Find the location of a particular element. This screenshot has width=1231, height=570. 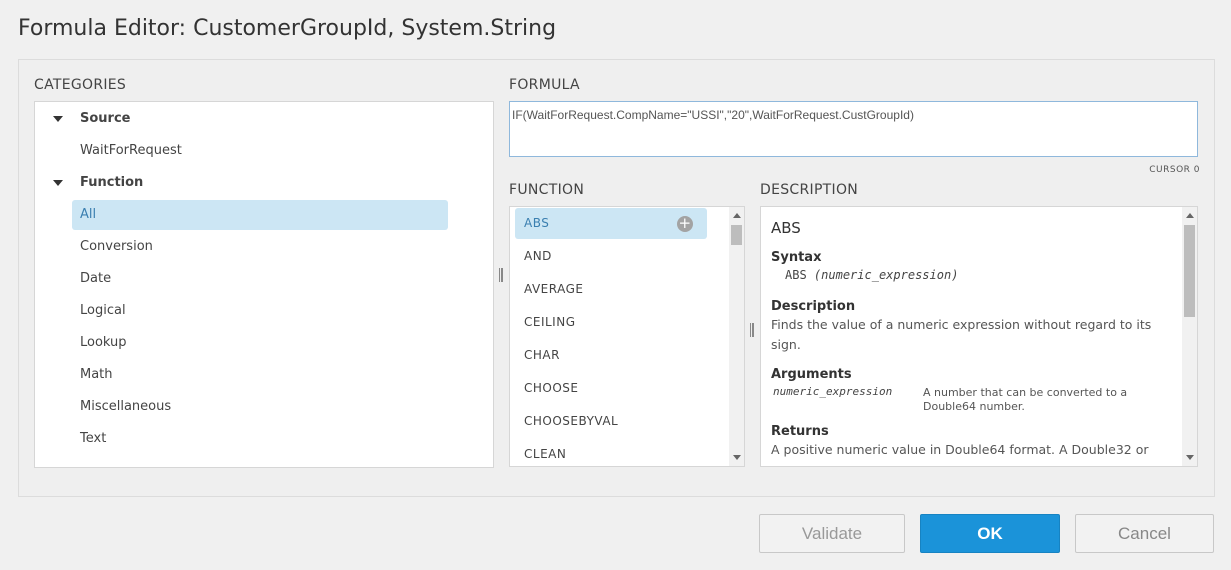

function-item-choose: CHOOSE is located at coordinates (611, 388).